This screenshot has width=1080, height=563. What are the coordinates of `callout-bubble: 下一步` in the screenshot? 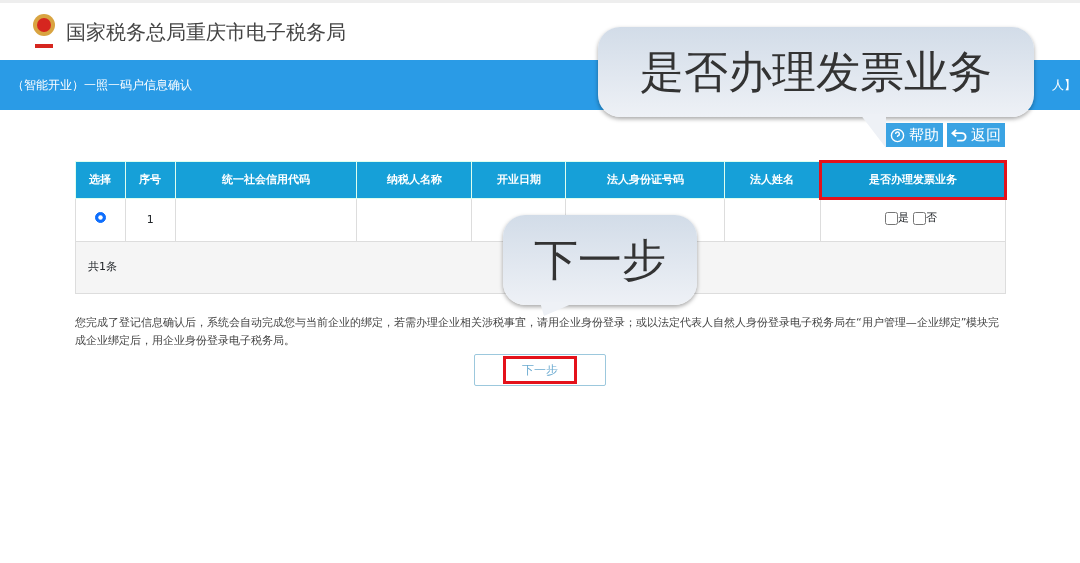 It's located at (600, 260).